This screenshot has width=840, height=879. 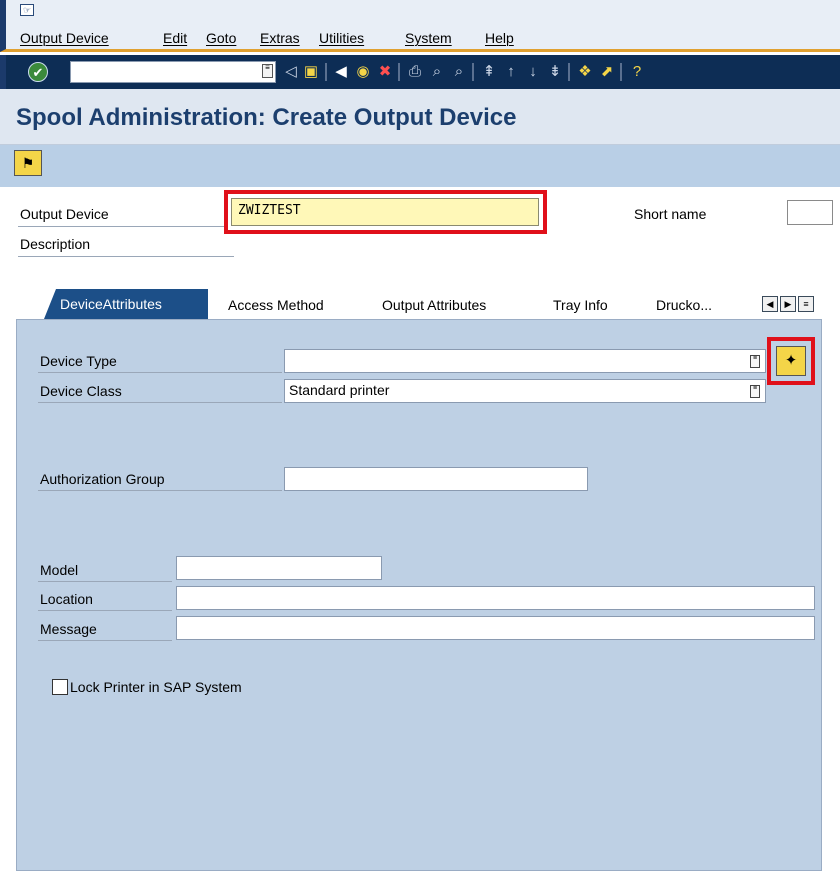 What do you see at coordinates (286, 305) in the screenshot?
I see `tab-access-method: Access Method` at bounding box center [286, 305].